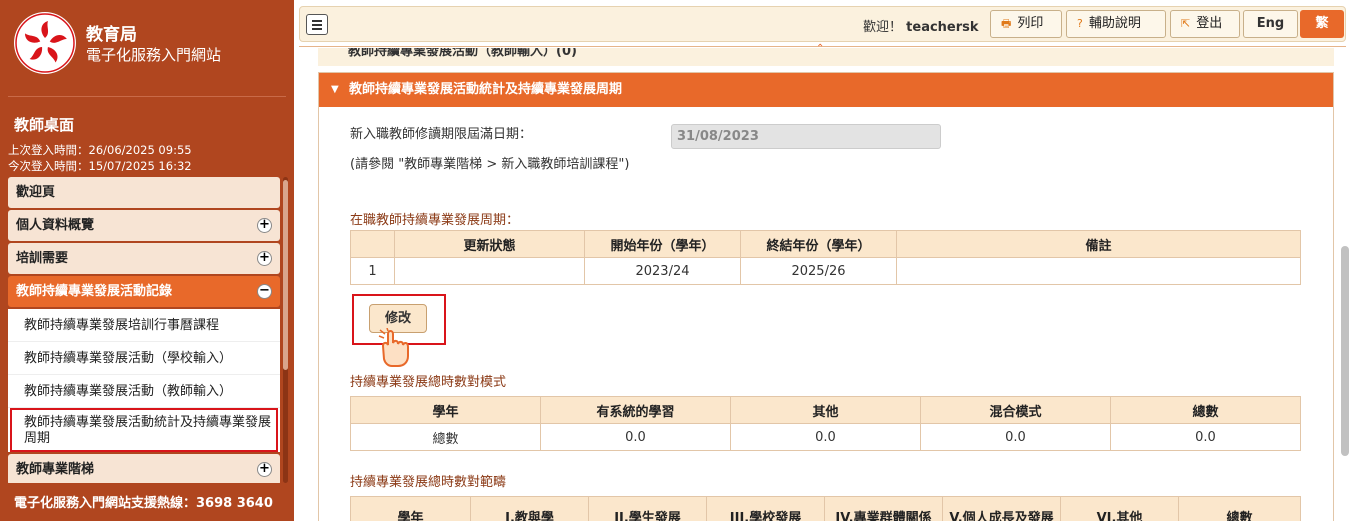  I want to click on table-row: 1 2023/24 2025/26, so click(825, 271).